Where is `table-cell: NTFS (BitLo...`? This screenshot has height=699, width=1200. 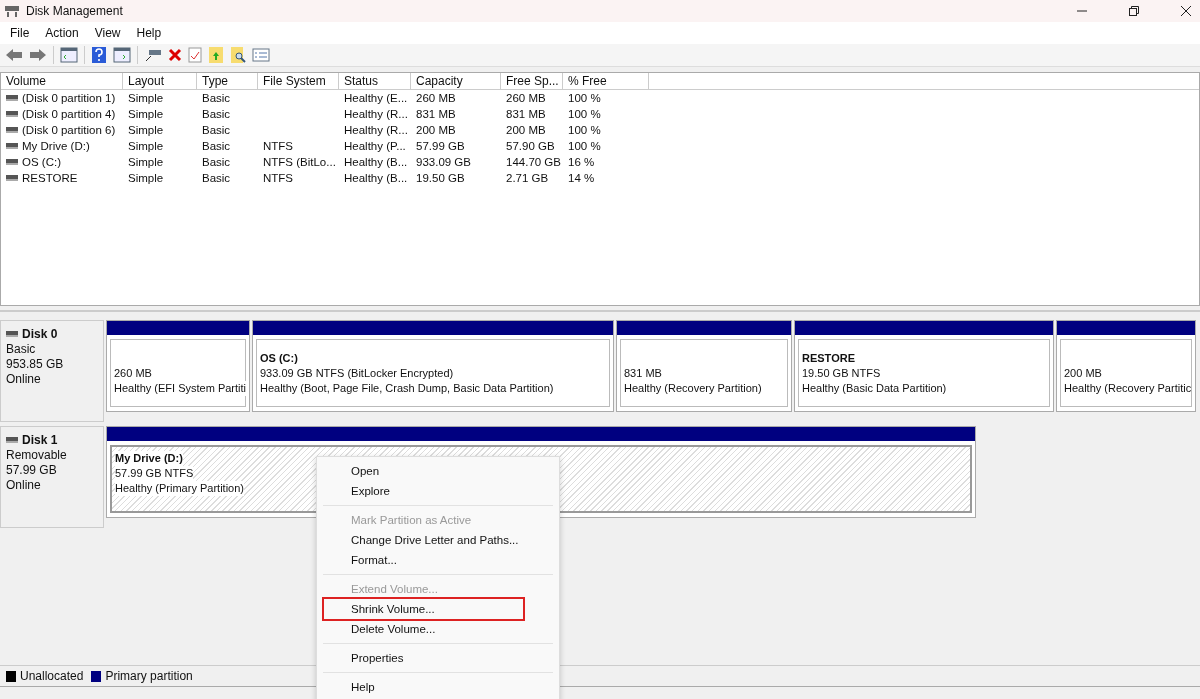 table-cell: NTFS (BitLo... is located at coordinates (299, 162).